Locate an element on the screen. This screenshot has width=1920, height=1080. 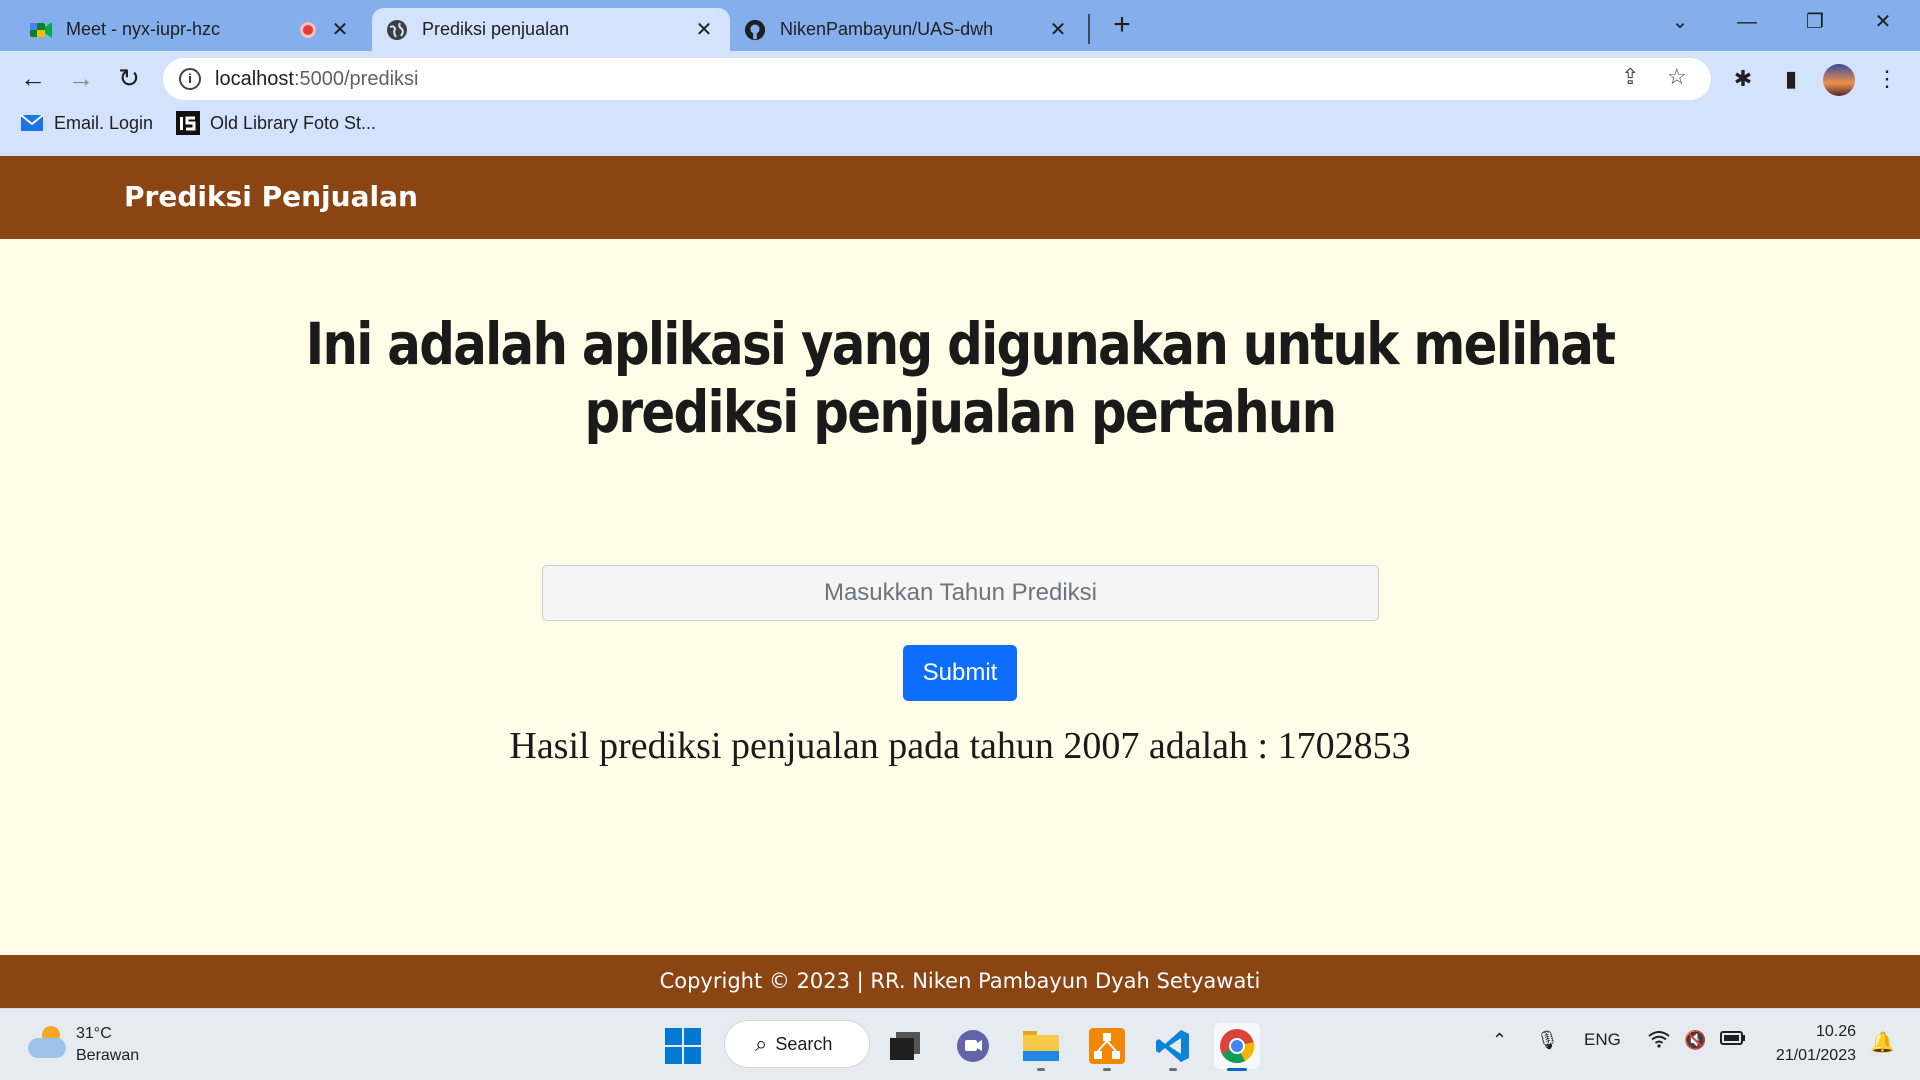
start-windows-icon is located at coordinates (683, 1046).